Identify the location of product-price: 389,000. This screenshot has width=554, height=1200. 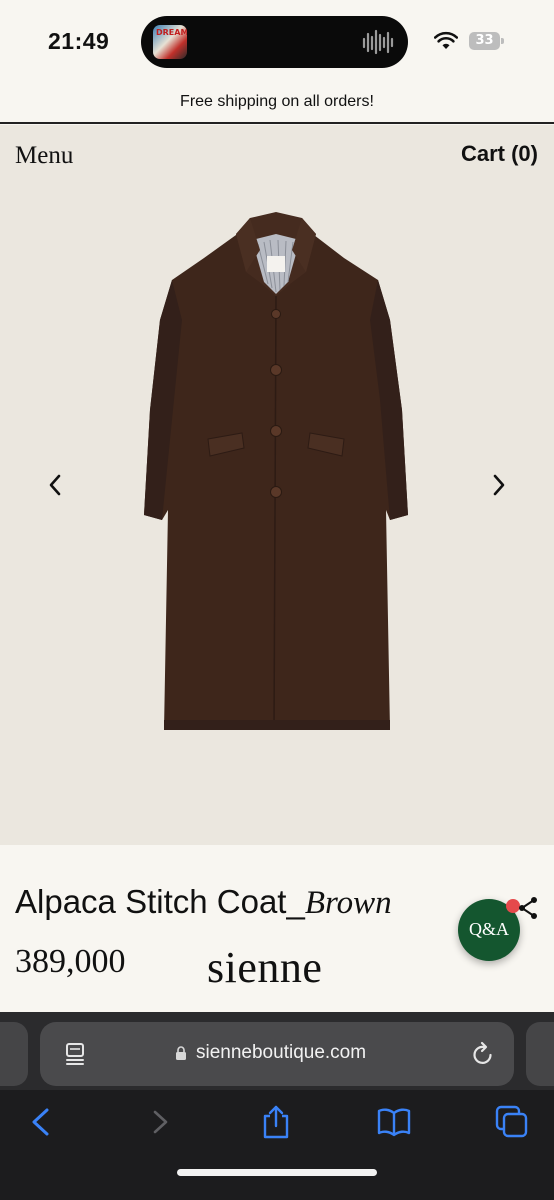
(70, 961).